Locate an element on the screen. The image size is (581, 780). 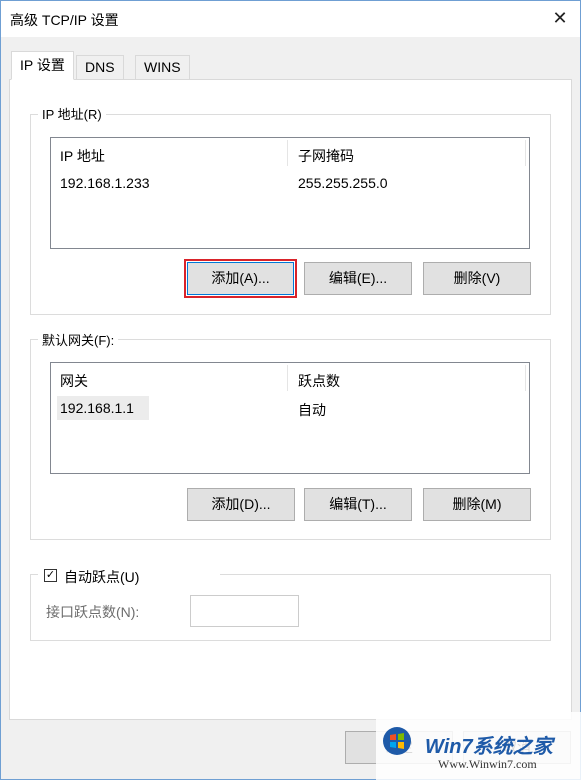
column-header-mask: 子网掩码 is located at coordinates (326, 156).